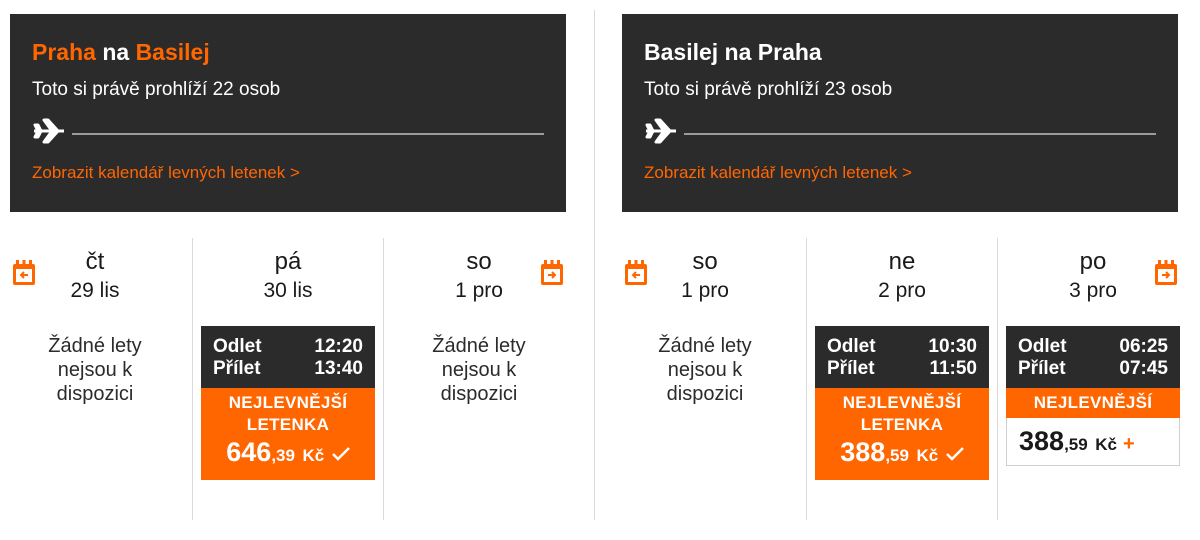 This screenshot has width=1200, height=540. I want to click on cheapest-badge: NEJLEVNĚJŠÍ, so click(1093, 403).